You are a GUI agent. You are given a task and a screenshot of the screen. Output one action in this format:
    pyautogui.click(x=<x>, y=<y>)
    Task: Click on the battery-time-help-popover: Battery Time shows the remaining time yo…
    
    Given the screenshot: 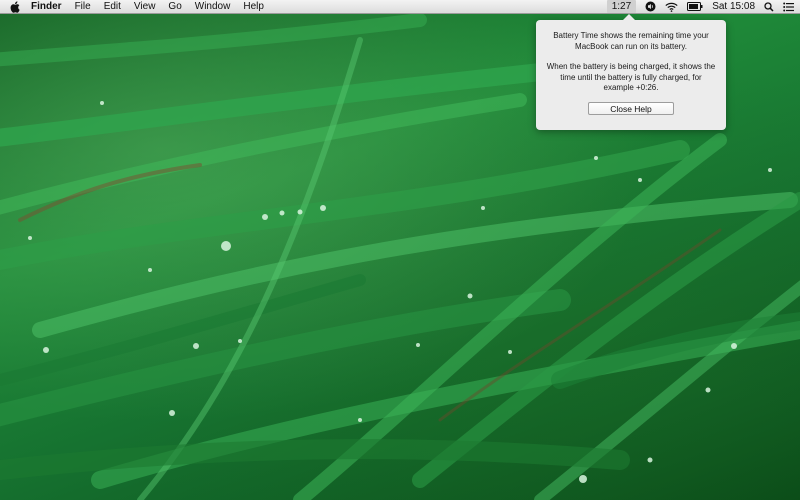 What is the action you would take?
    pyautogui.click(x=631, y=72)
    